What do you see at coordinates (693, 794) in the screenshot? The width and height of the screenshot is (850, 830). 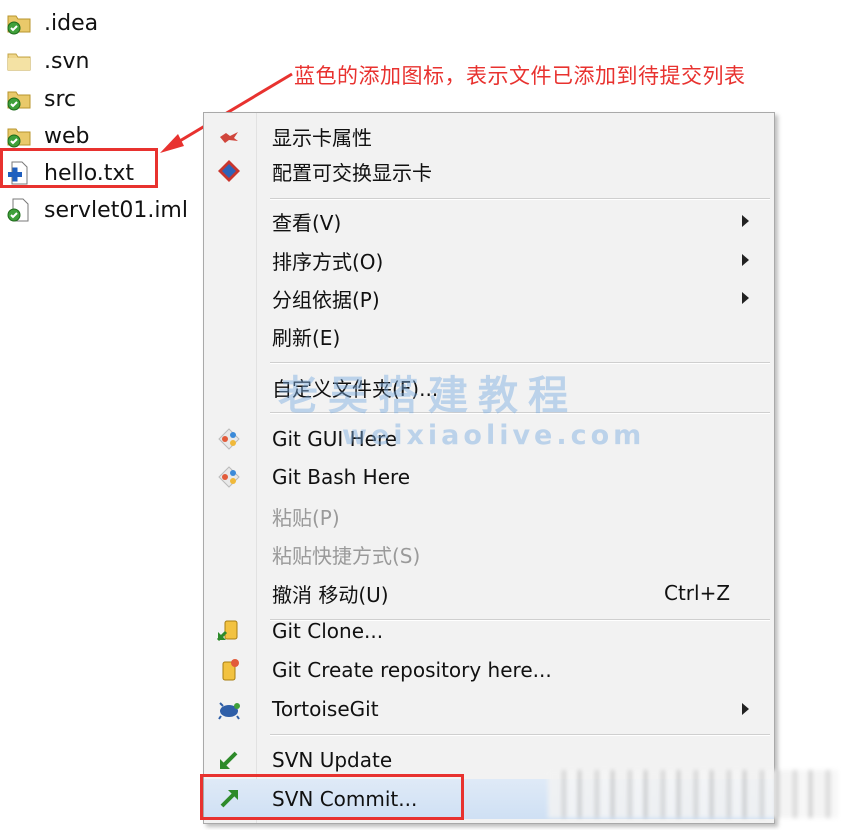 I see `redacted-area` at bounding box center [693, 794].